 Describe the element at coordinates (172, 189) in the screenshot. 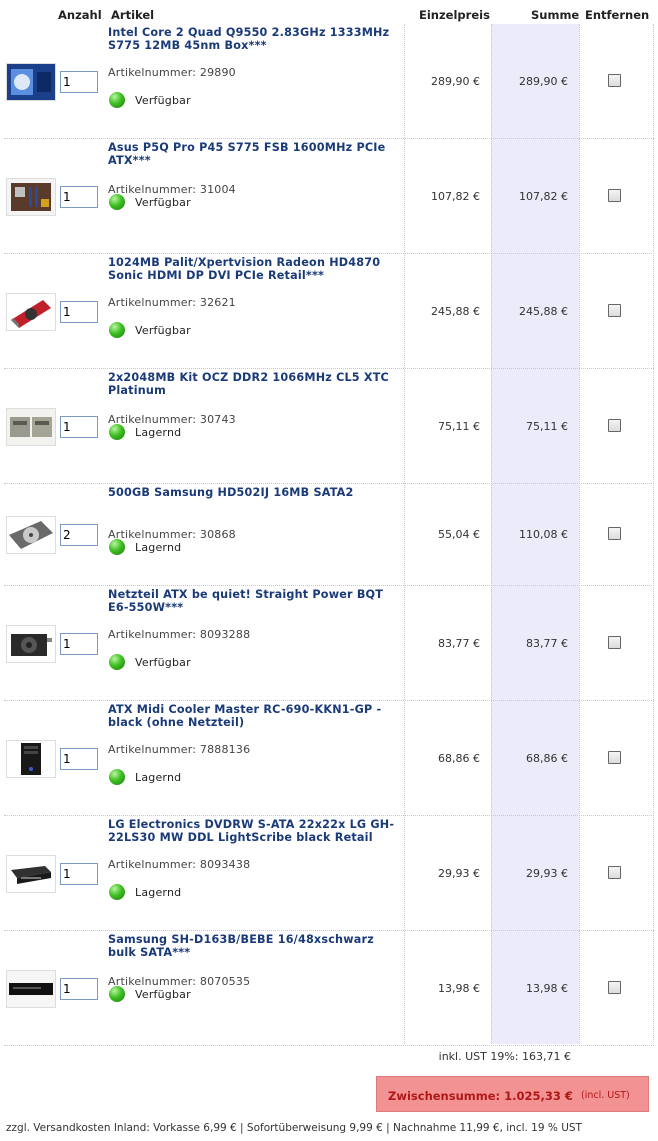

I see `article-number: Artikelnummer: 31004` at that location.